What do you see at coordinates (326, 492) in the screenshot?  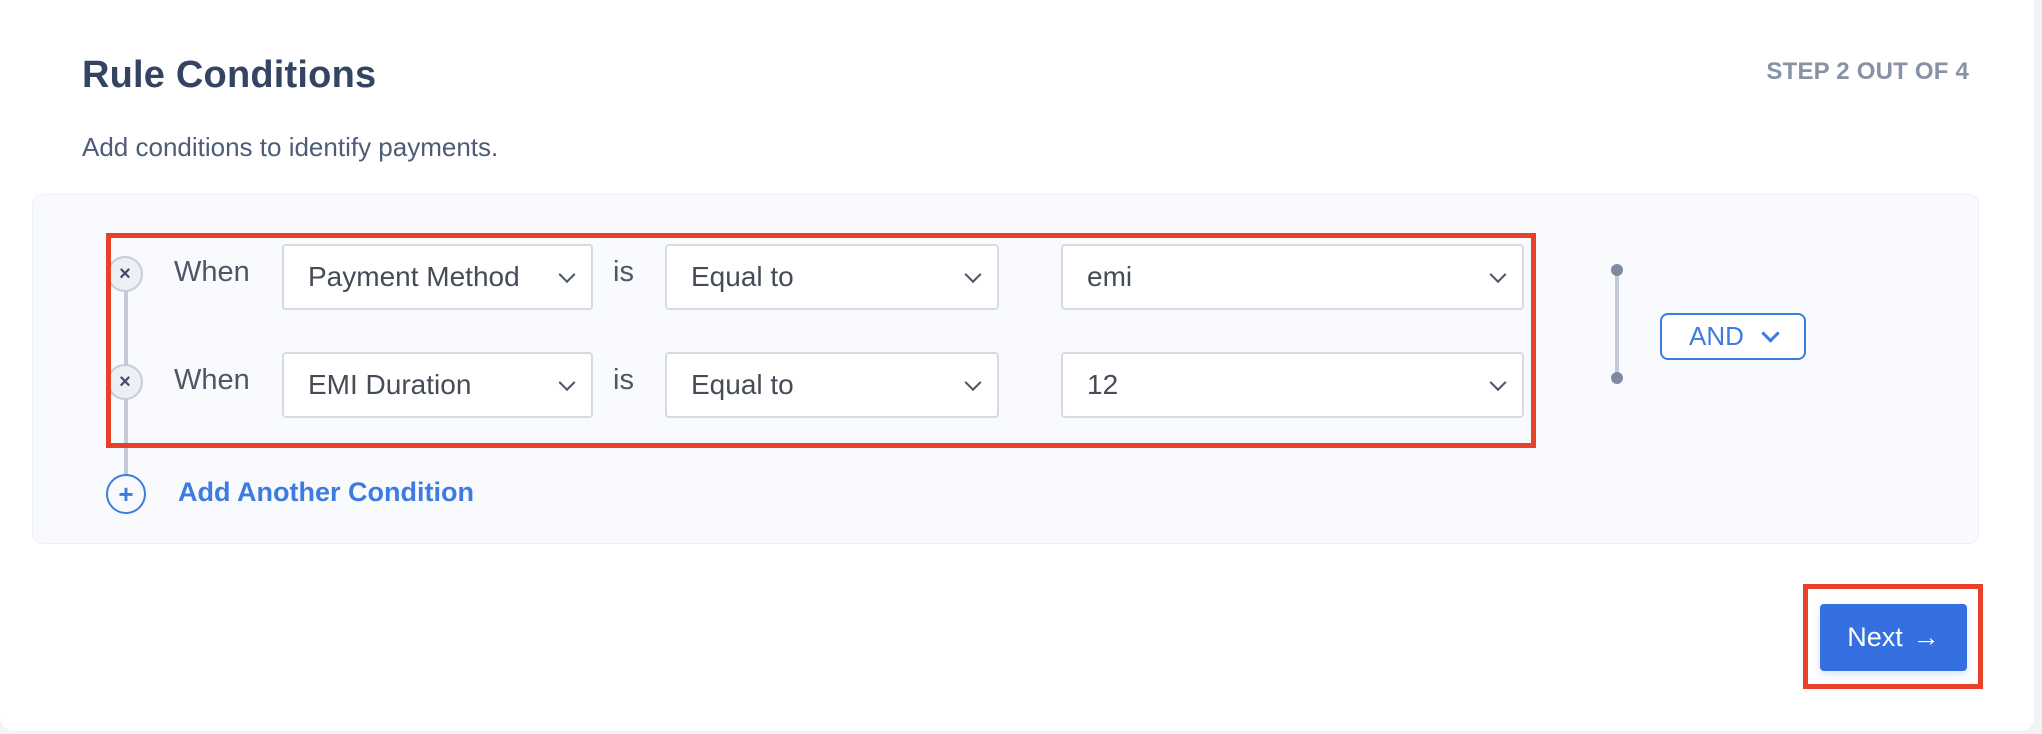 I see `add-condition-link: Add Another Condition` at bounding box center [326, 492].